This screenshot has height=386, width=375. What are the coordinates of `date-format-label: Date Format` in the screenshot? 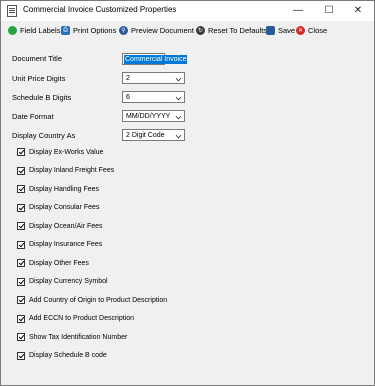 It's located at (33, 116).